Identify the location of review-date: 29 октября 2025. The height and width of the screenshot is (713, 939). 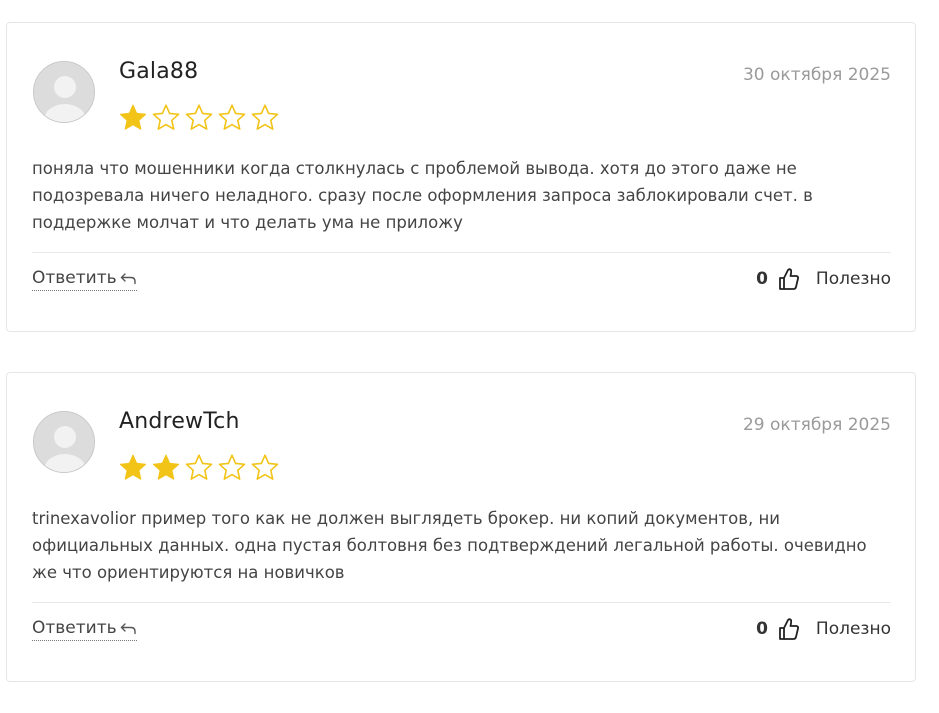
(816, 425).